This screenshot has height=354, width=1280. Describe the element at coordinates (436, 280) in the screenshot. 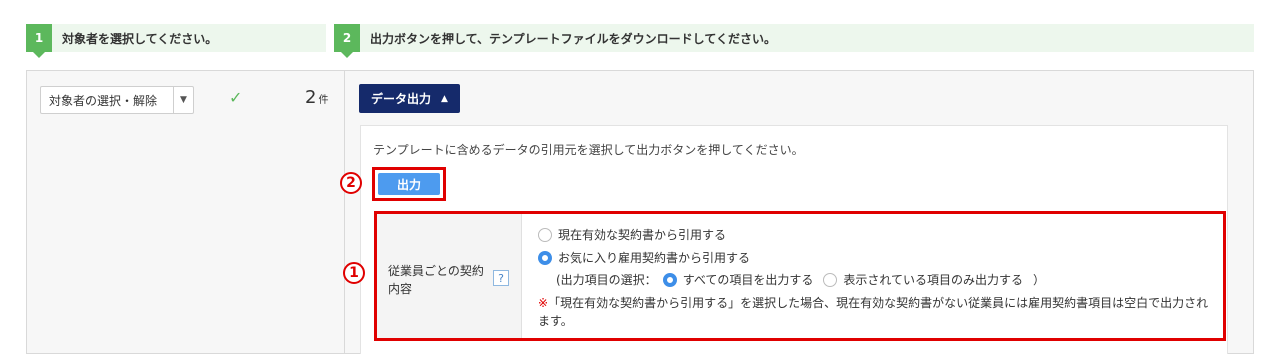

I see `option-label: 従業員ごとの契約内容` at that location.